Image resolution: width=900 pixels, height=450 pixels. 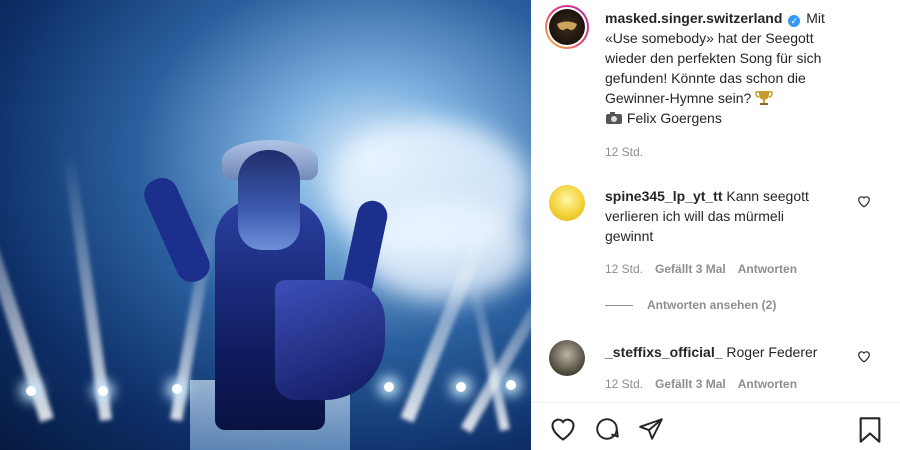 What do you see at coordinates (664, 196) in the screenshot?
I see `comment-username: spine345_lp_yt_tt` at bounding box center [664, 196].